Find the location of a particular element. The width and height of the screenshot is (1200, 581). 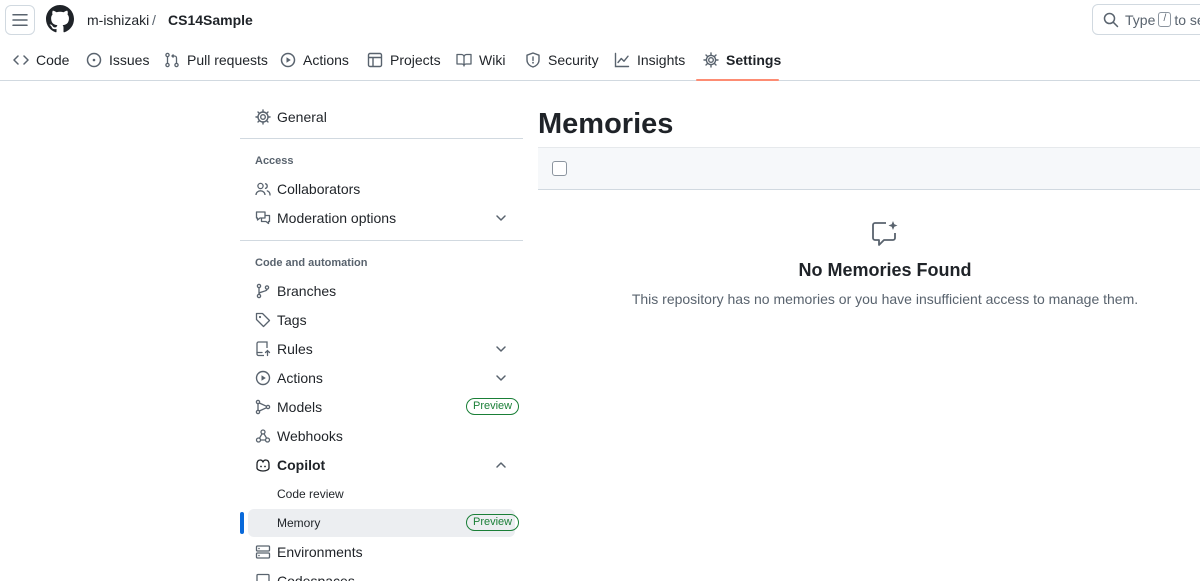

copilot-icon is located at coordinates (263, 465).